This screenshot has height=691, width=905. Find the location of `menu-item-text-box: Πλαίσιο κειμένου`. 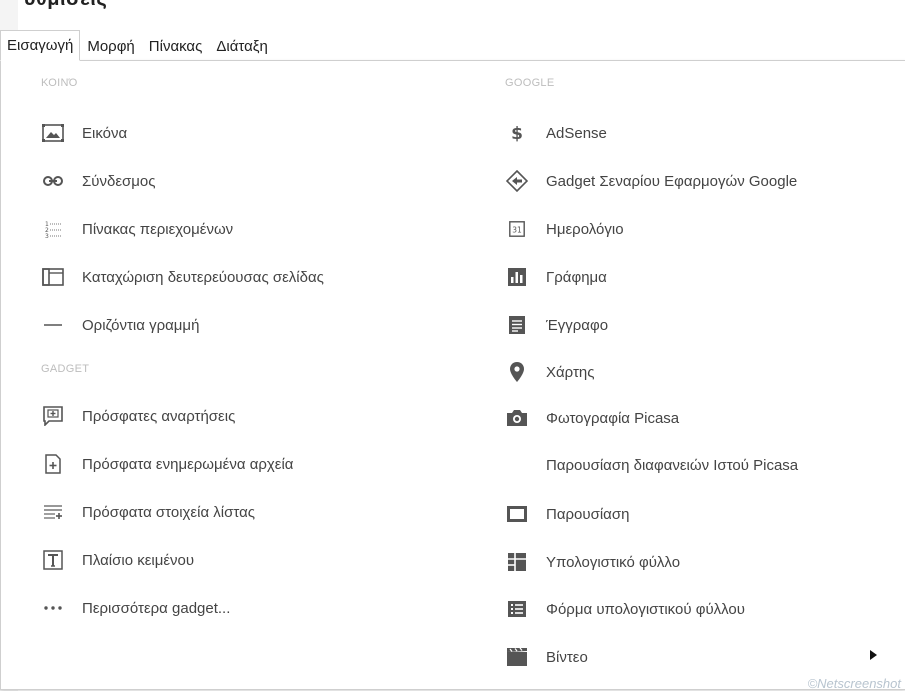

menu-item-text-box: Πλαίσιο κειμένου is located at coordinates (117, 560).